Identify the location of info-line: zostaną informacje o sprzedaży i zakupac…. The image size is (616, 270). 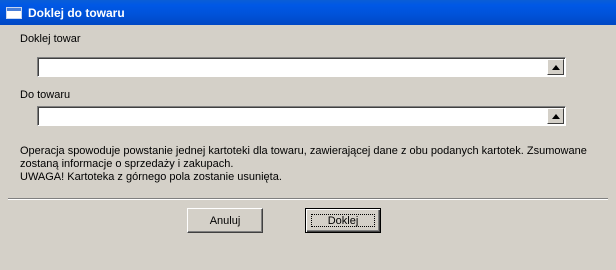
(127, 164).